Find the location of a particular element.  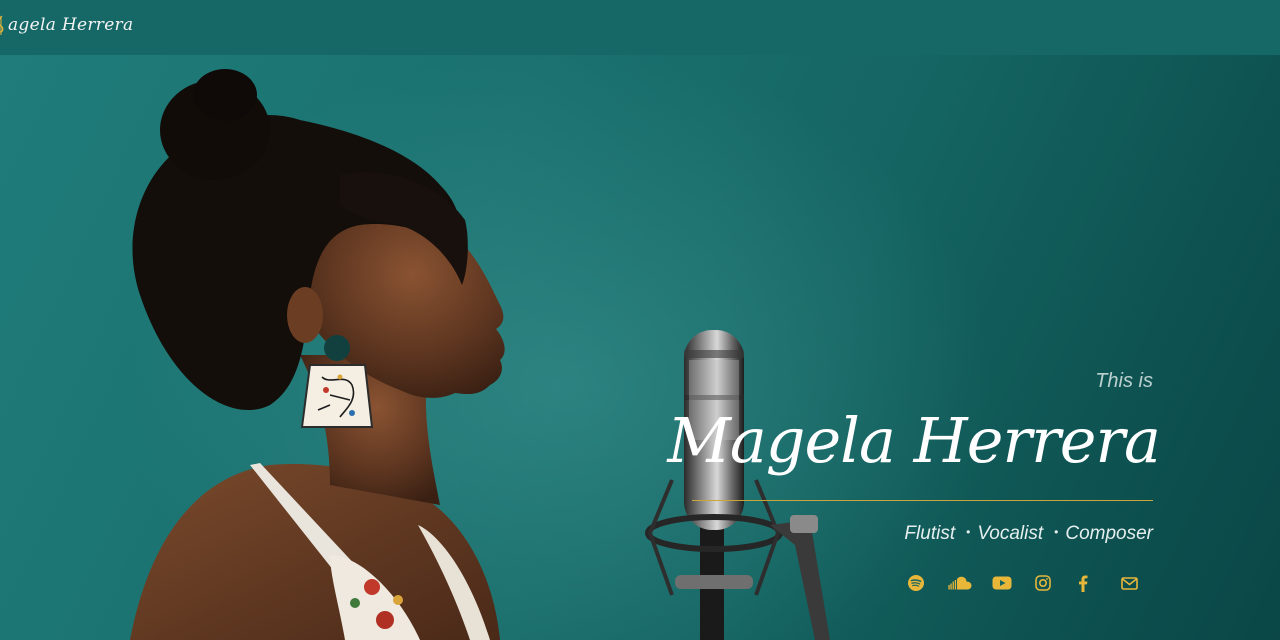

instagram-link is located at coordinates (1043, 583).